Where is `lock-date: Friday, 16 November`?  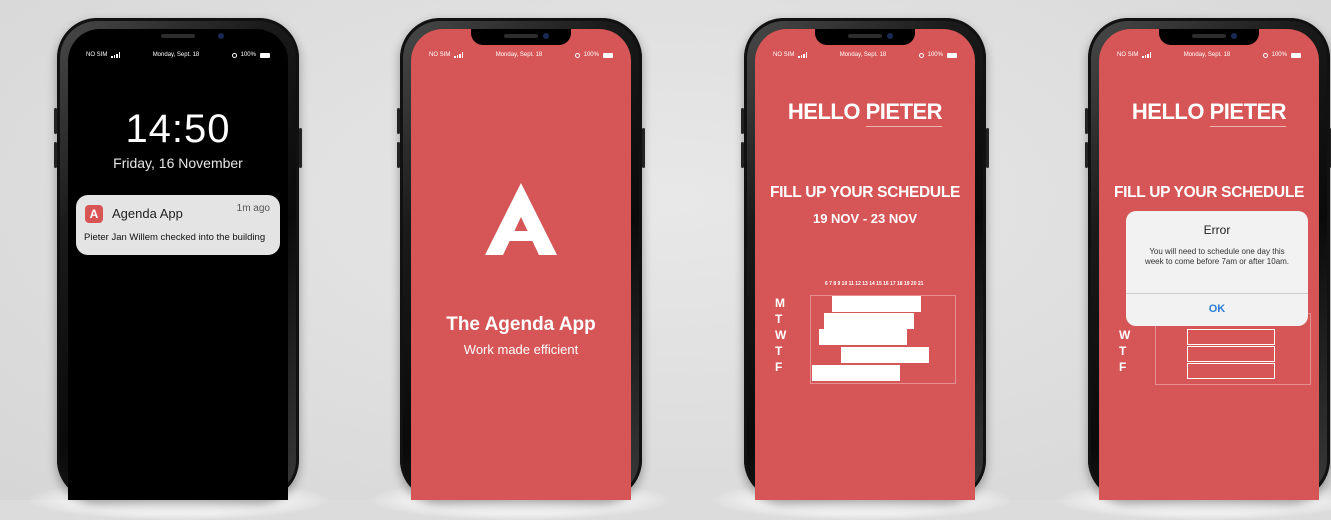 lock-date: Friday, 16 November is located at coordinates (178, 163).